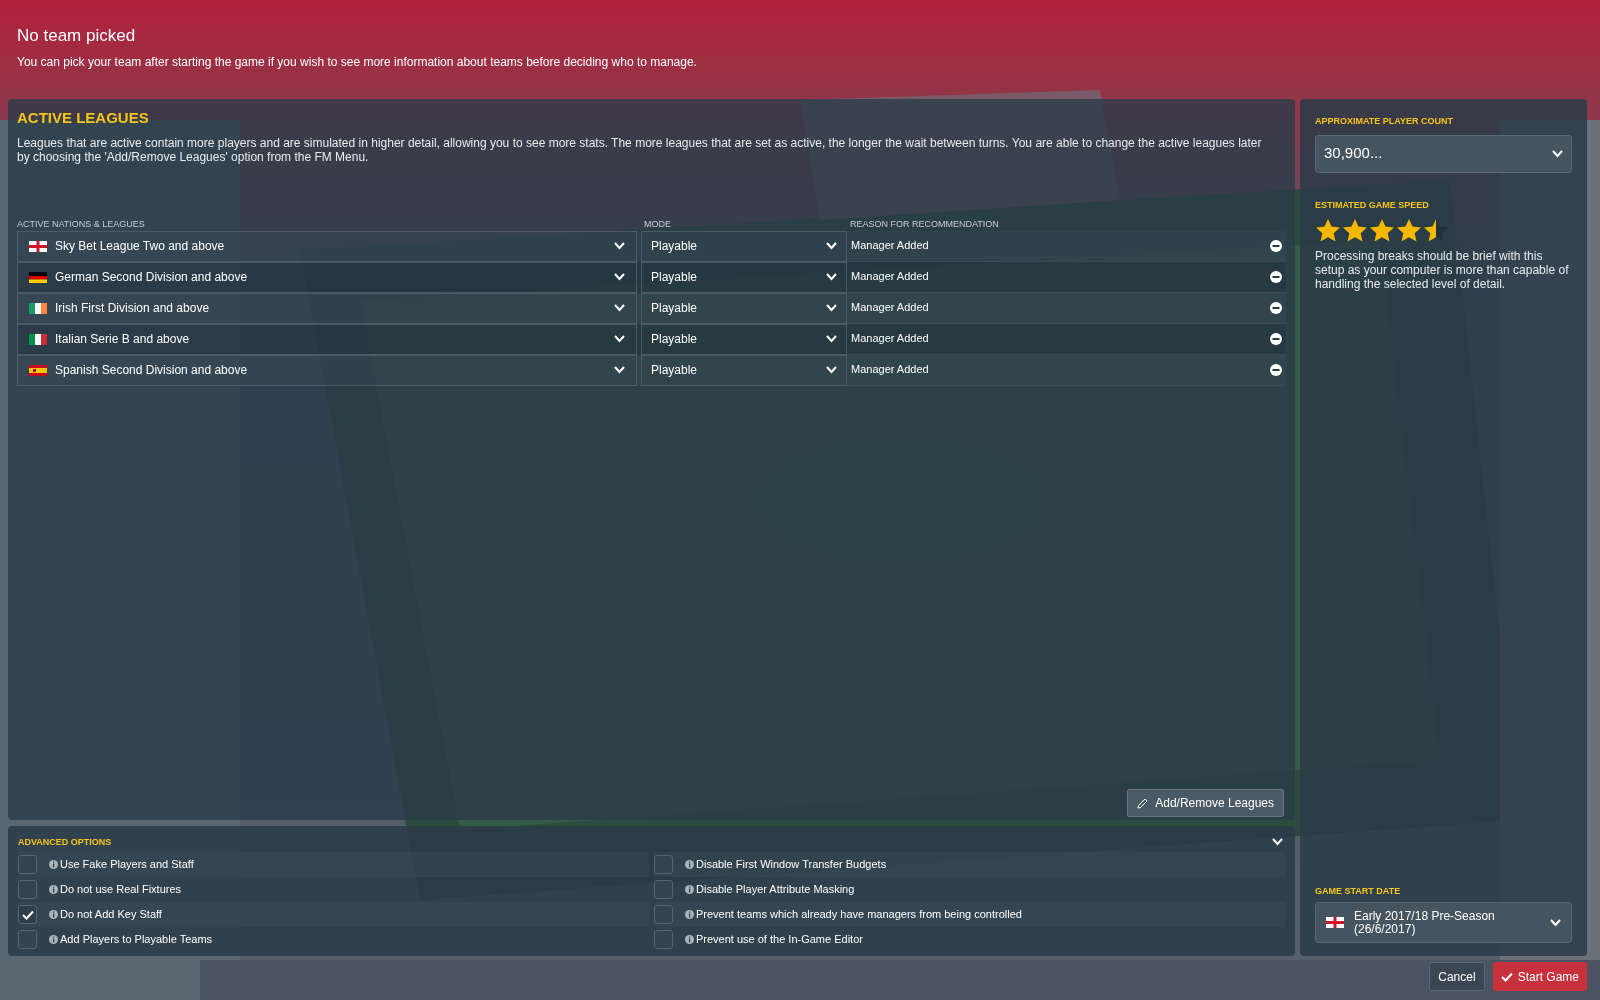 The width and height of the screenshot is (1600, 1000). I want to click on league-dropdown: German Second Division and above, so click(327, 277).